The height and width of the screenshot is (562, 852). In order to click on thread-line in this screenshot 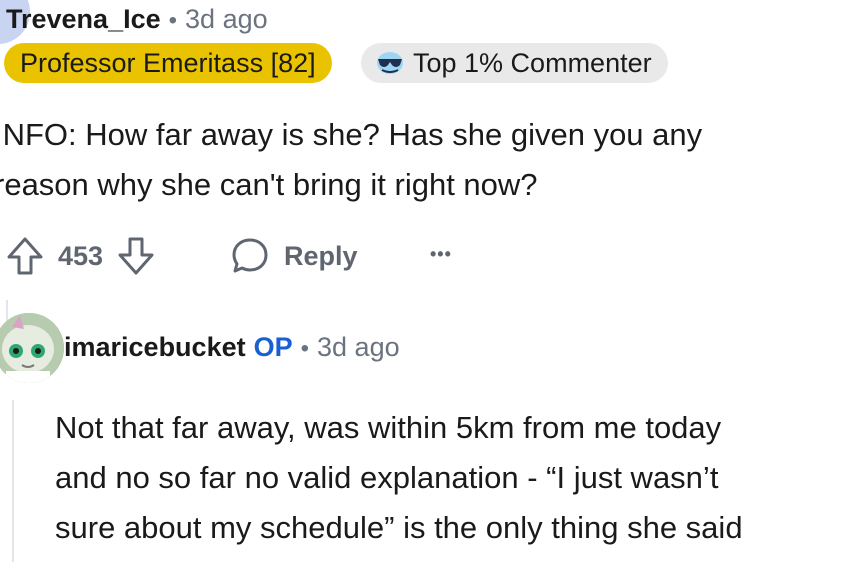, I will do `click(13, 481)`.